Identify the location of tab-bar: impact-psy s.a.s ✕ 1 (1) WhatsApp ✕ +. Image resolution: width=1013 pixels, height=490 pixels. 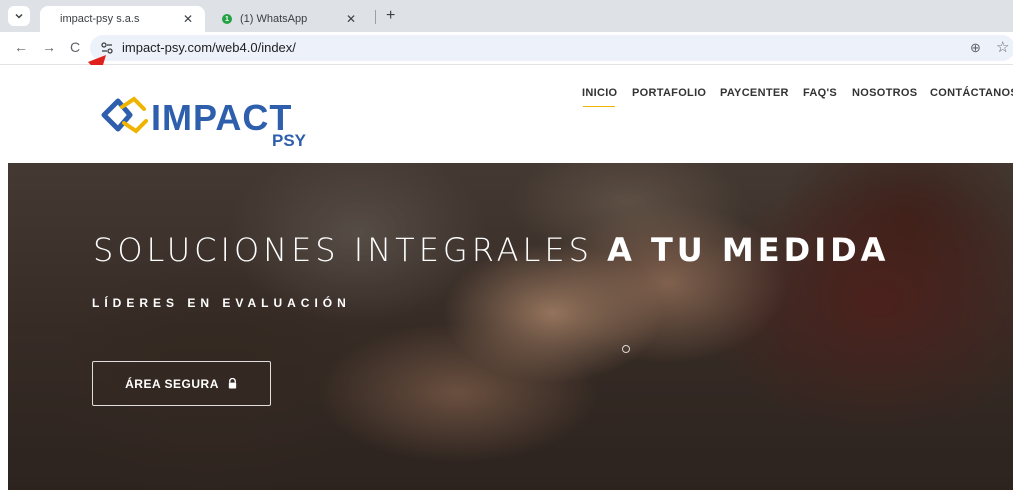
(506, 16).